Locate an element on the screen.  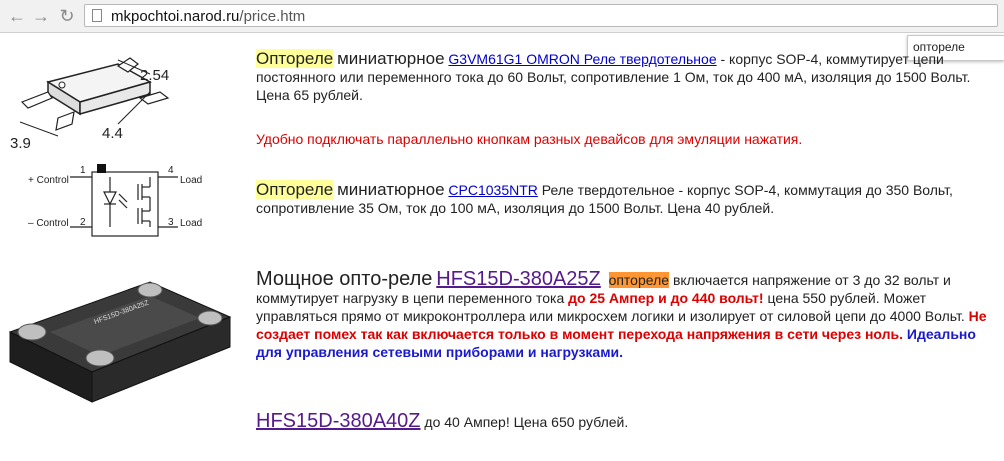
browser-toolbar: ← → ↻ mkpochtoi.narod.ru/price.htm is located at coordinates (502, 16).